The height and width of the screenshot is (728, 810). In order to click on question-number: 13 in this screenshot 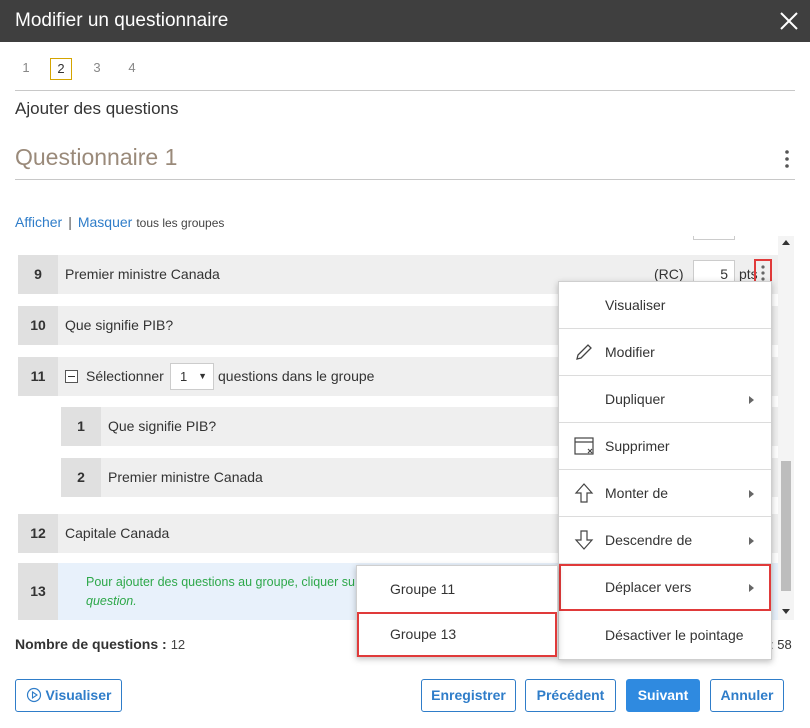, I will do `click(38, 591)`.